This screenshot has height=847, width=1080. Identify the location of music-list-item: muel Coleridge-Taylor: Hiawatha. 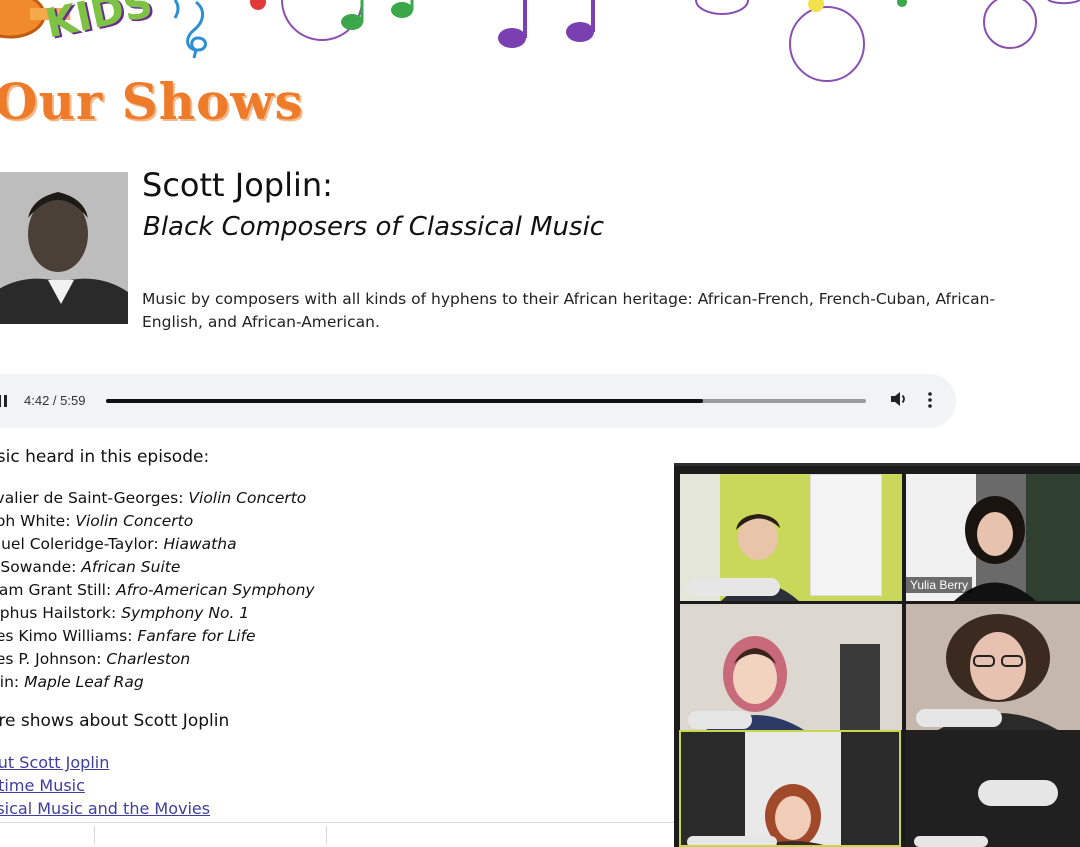
(157, 544).